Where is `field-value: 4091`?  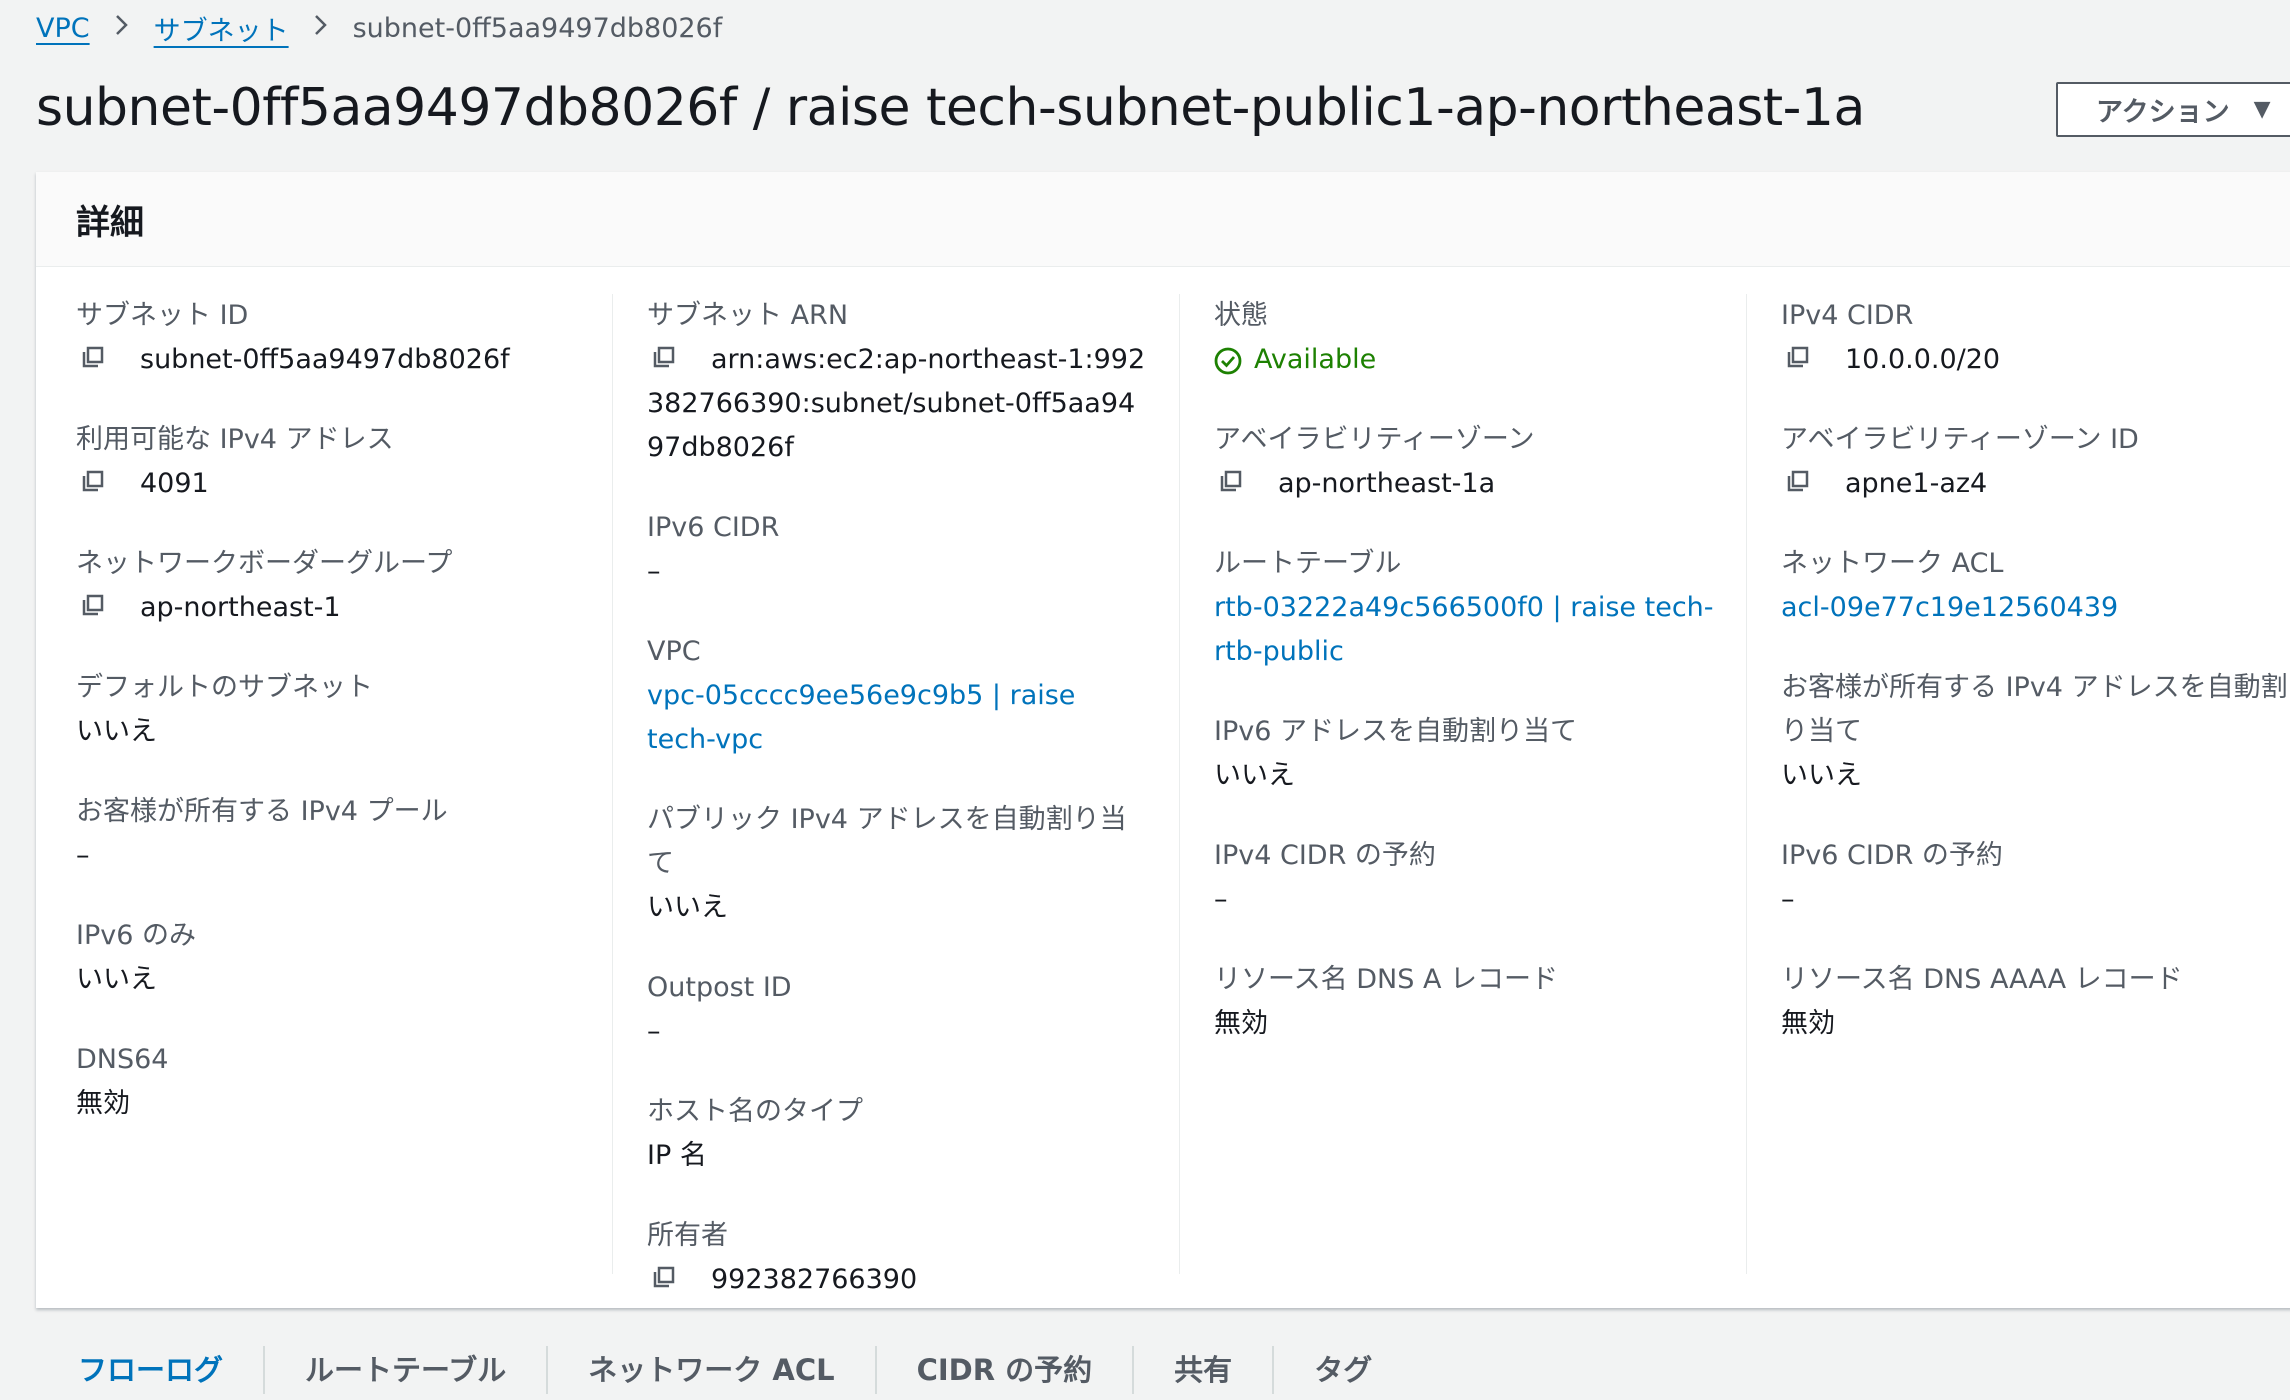 field-value: 4091 is located at coordinates (329, 484).